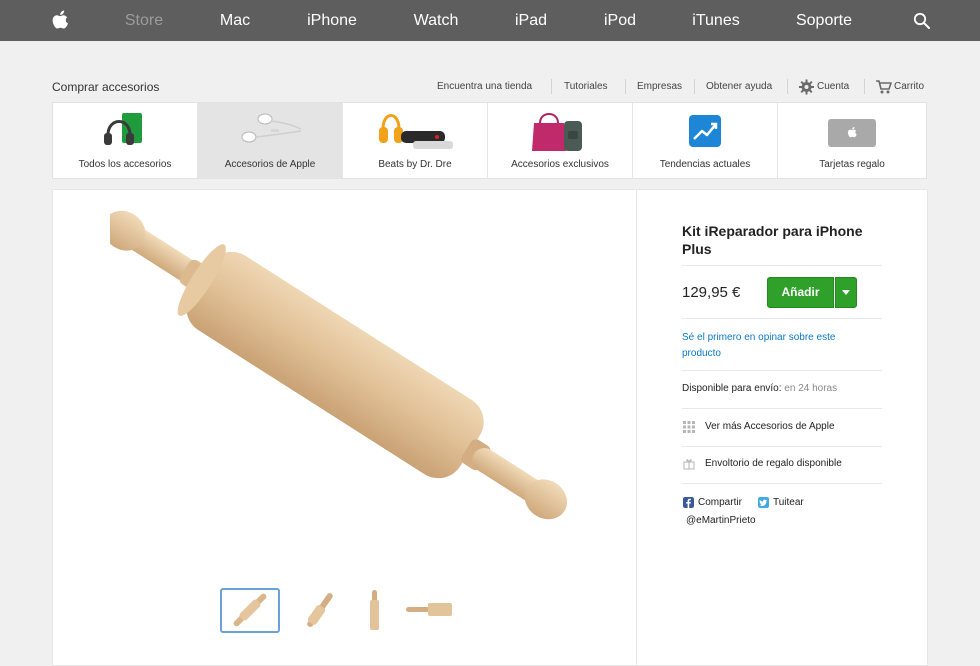 Image resolution: width=980 pixels, height=666 pixels. I want to click on product-title: Kit iReparador para iPhone Plus, so click(772, 240).